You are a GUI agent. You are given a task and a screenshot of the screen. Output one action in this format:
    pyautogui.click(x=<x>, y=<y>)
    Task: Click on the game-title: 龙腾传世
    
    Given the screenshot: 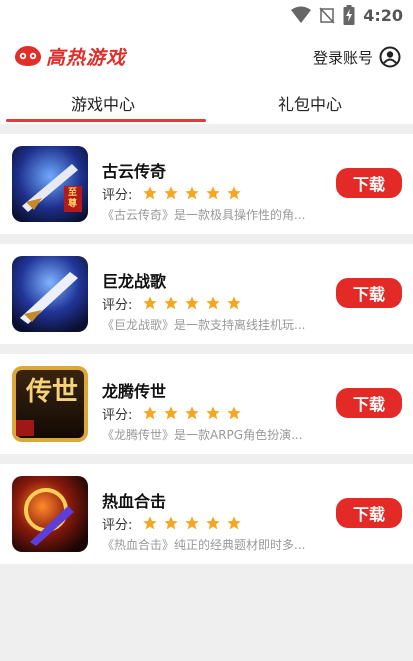 What is the action you would take?
    pyautogui.click(x=134, y=391)
    